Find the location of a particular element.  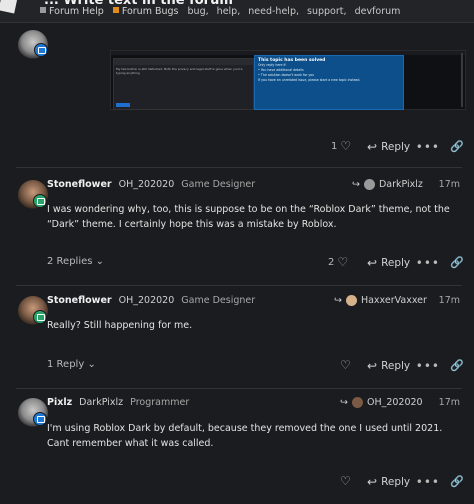

reply-to-tab: ↪ OH_202020 is located at coordinates (381, 402).